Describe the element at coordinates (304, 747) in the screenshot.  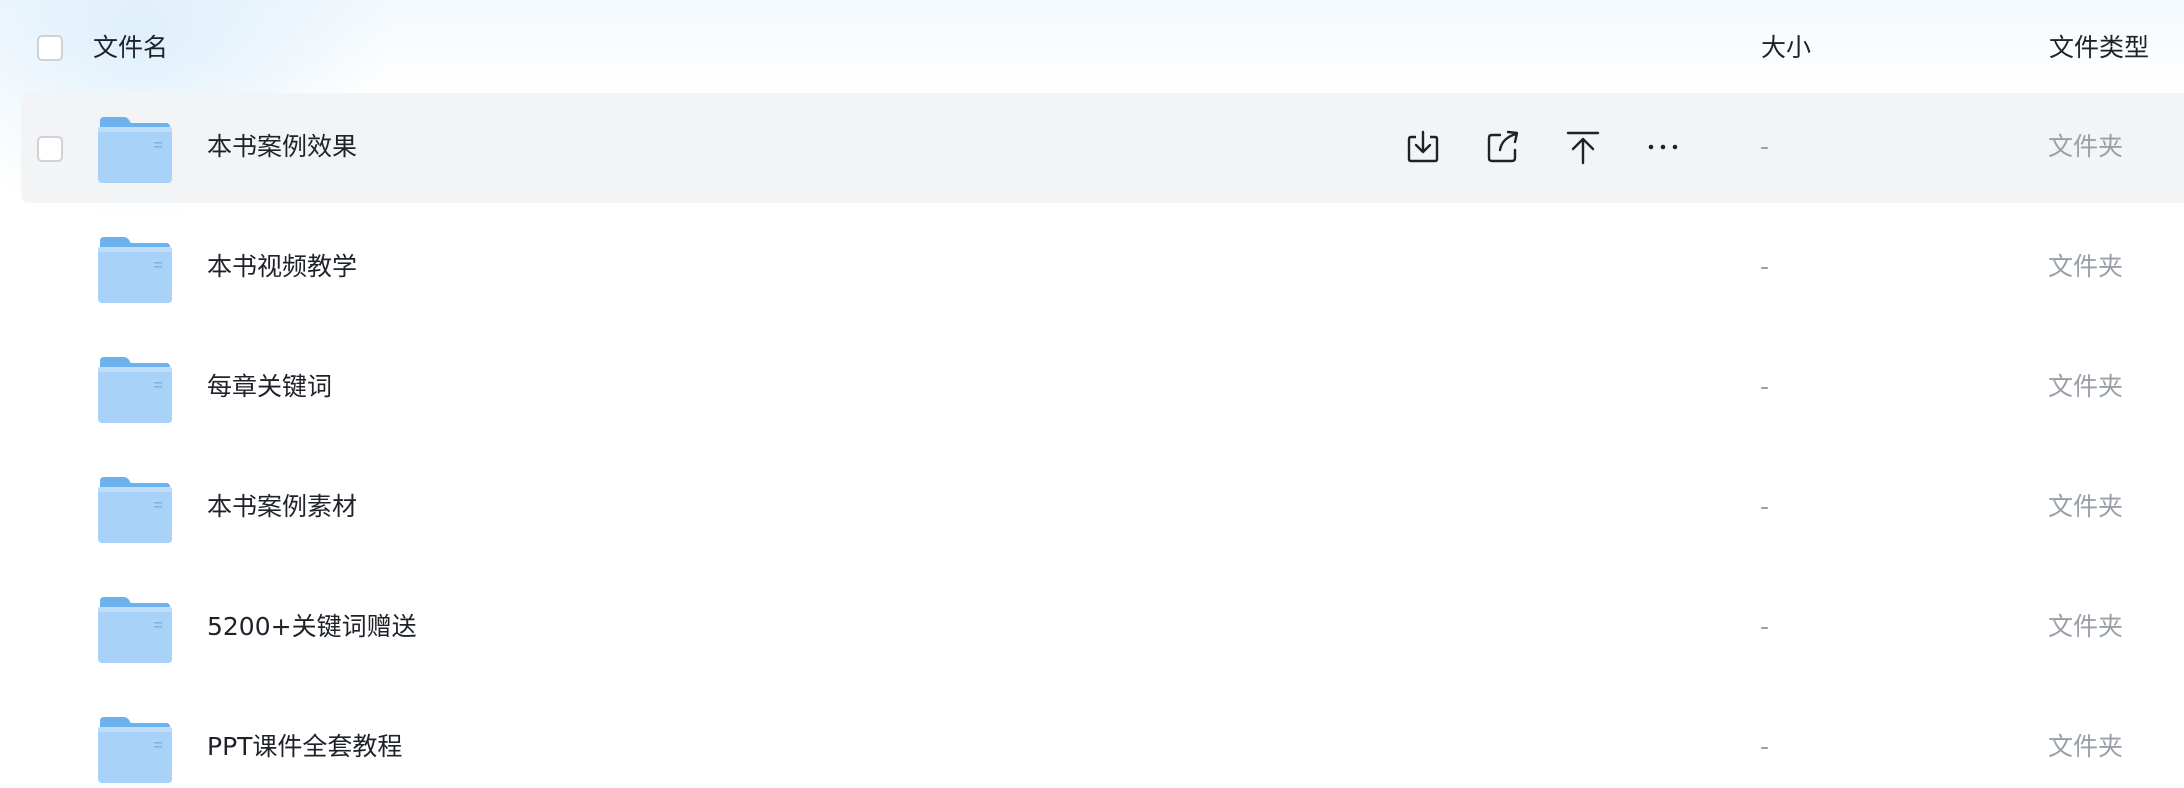
I see `file-name: PPT课件全套教程` at that location.